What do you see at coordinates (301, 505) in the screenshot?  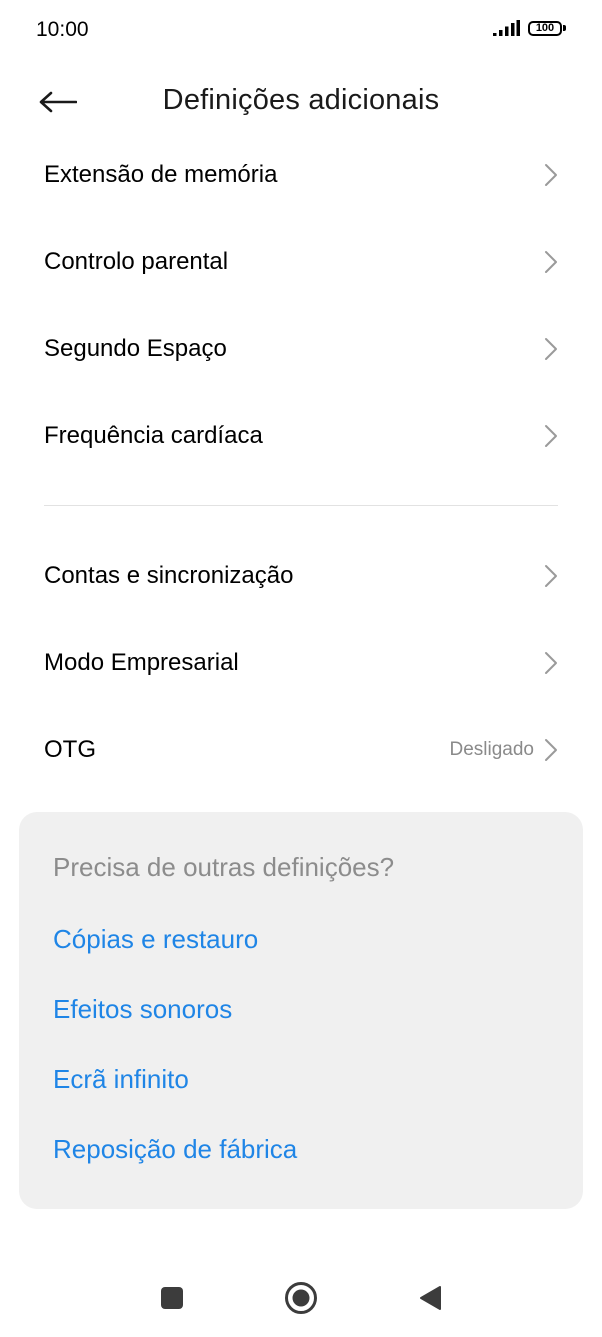 I see `section-divider` at bounding box center [301, 505].